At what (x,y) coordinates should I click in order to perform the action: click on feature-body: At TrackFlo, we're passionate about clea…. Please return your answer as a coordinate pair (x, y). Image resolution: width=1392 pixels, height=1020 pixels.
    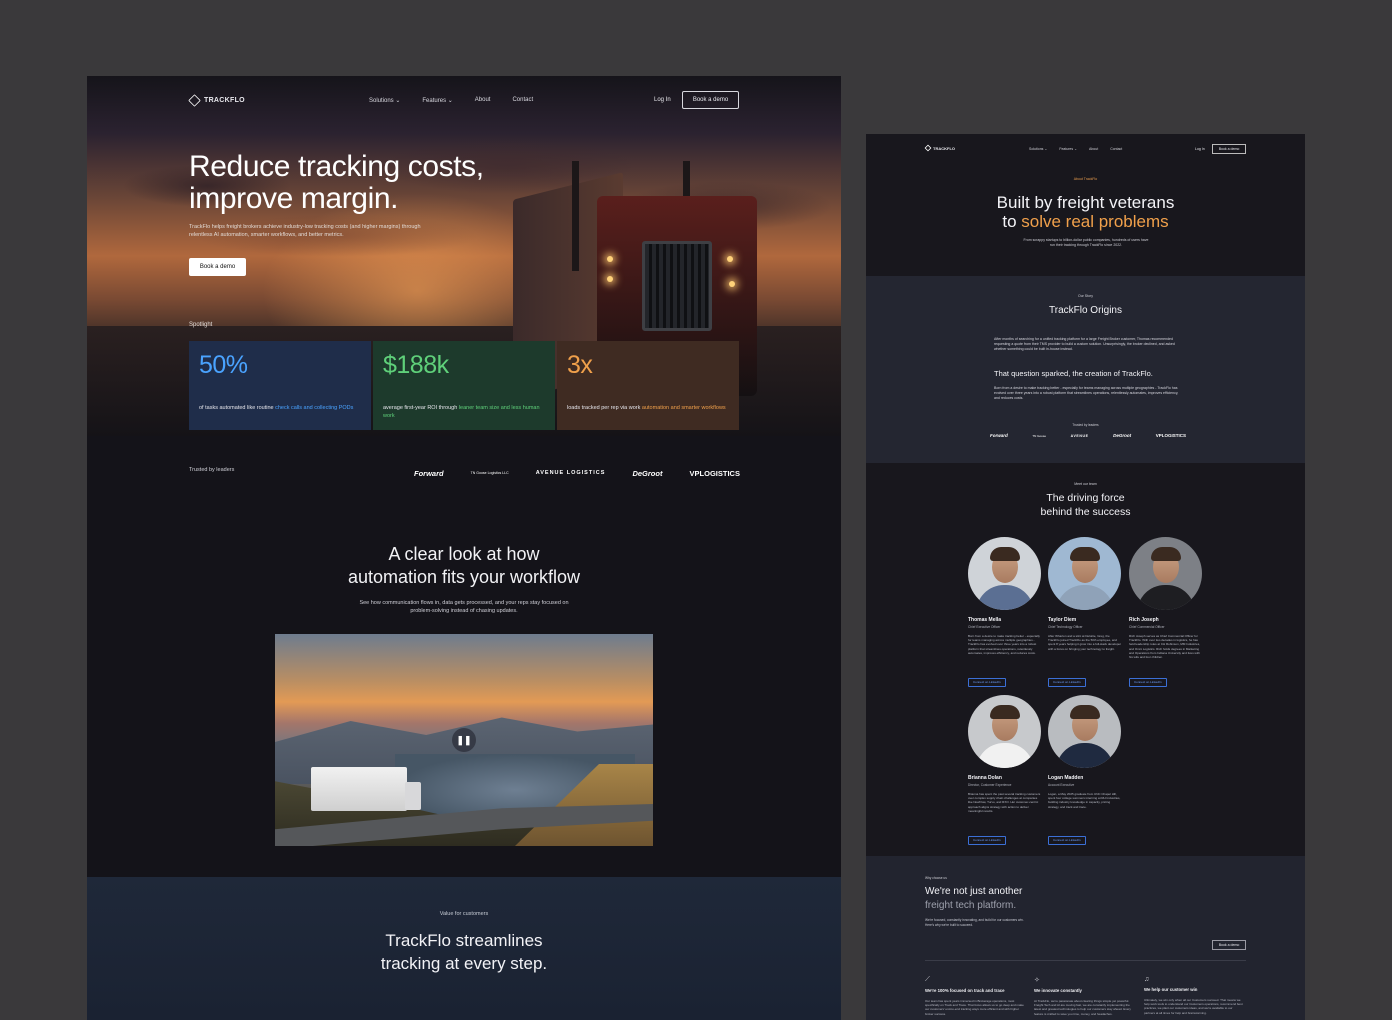
    Looking at the image, I should click on (1082, 1007).